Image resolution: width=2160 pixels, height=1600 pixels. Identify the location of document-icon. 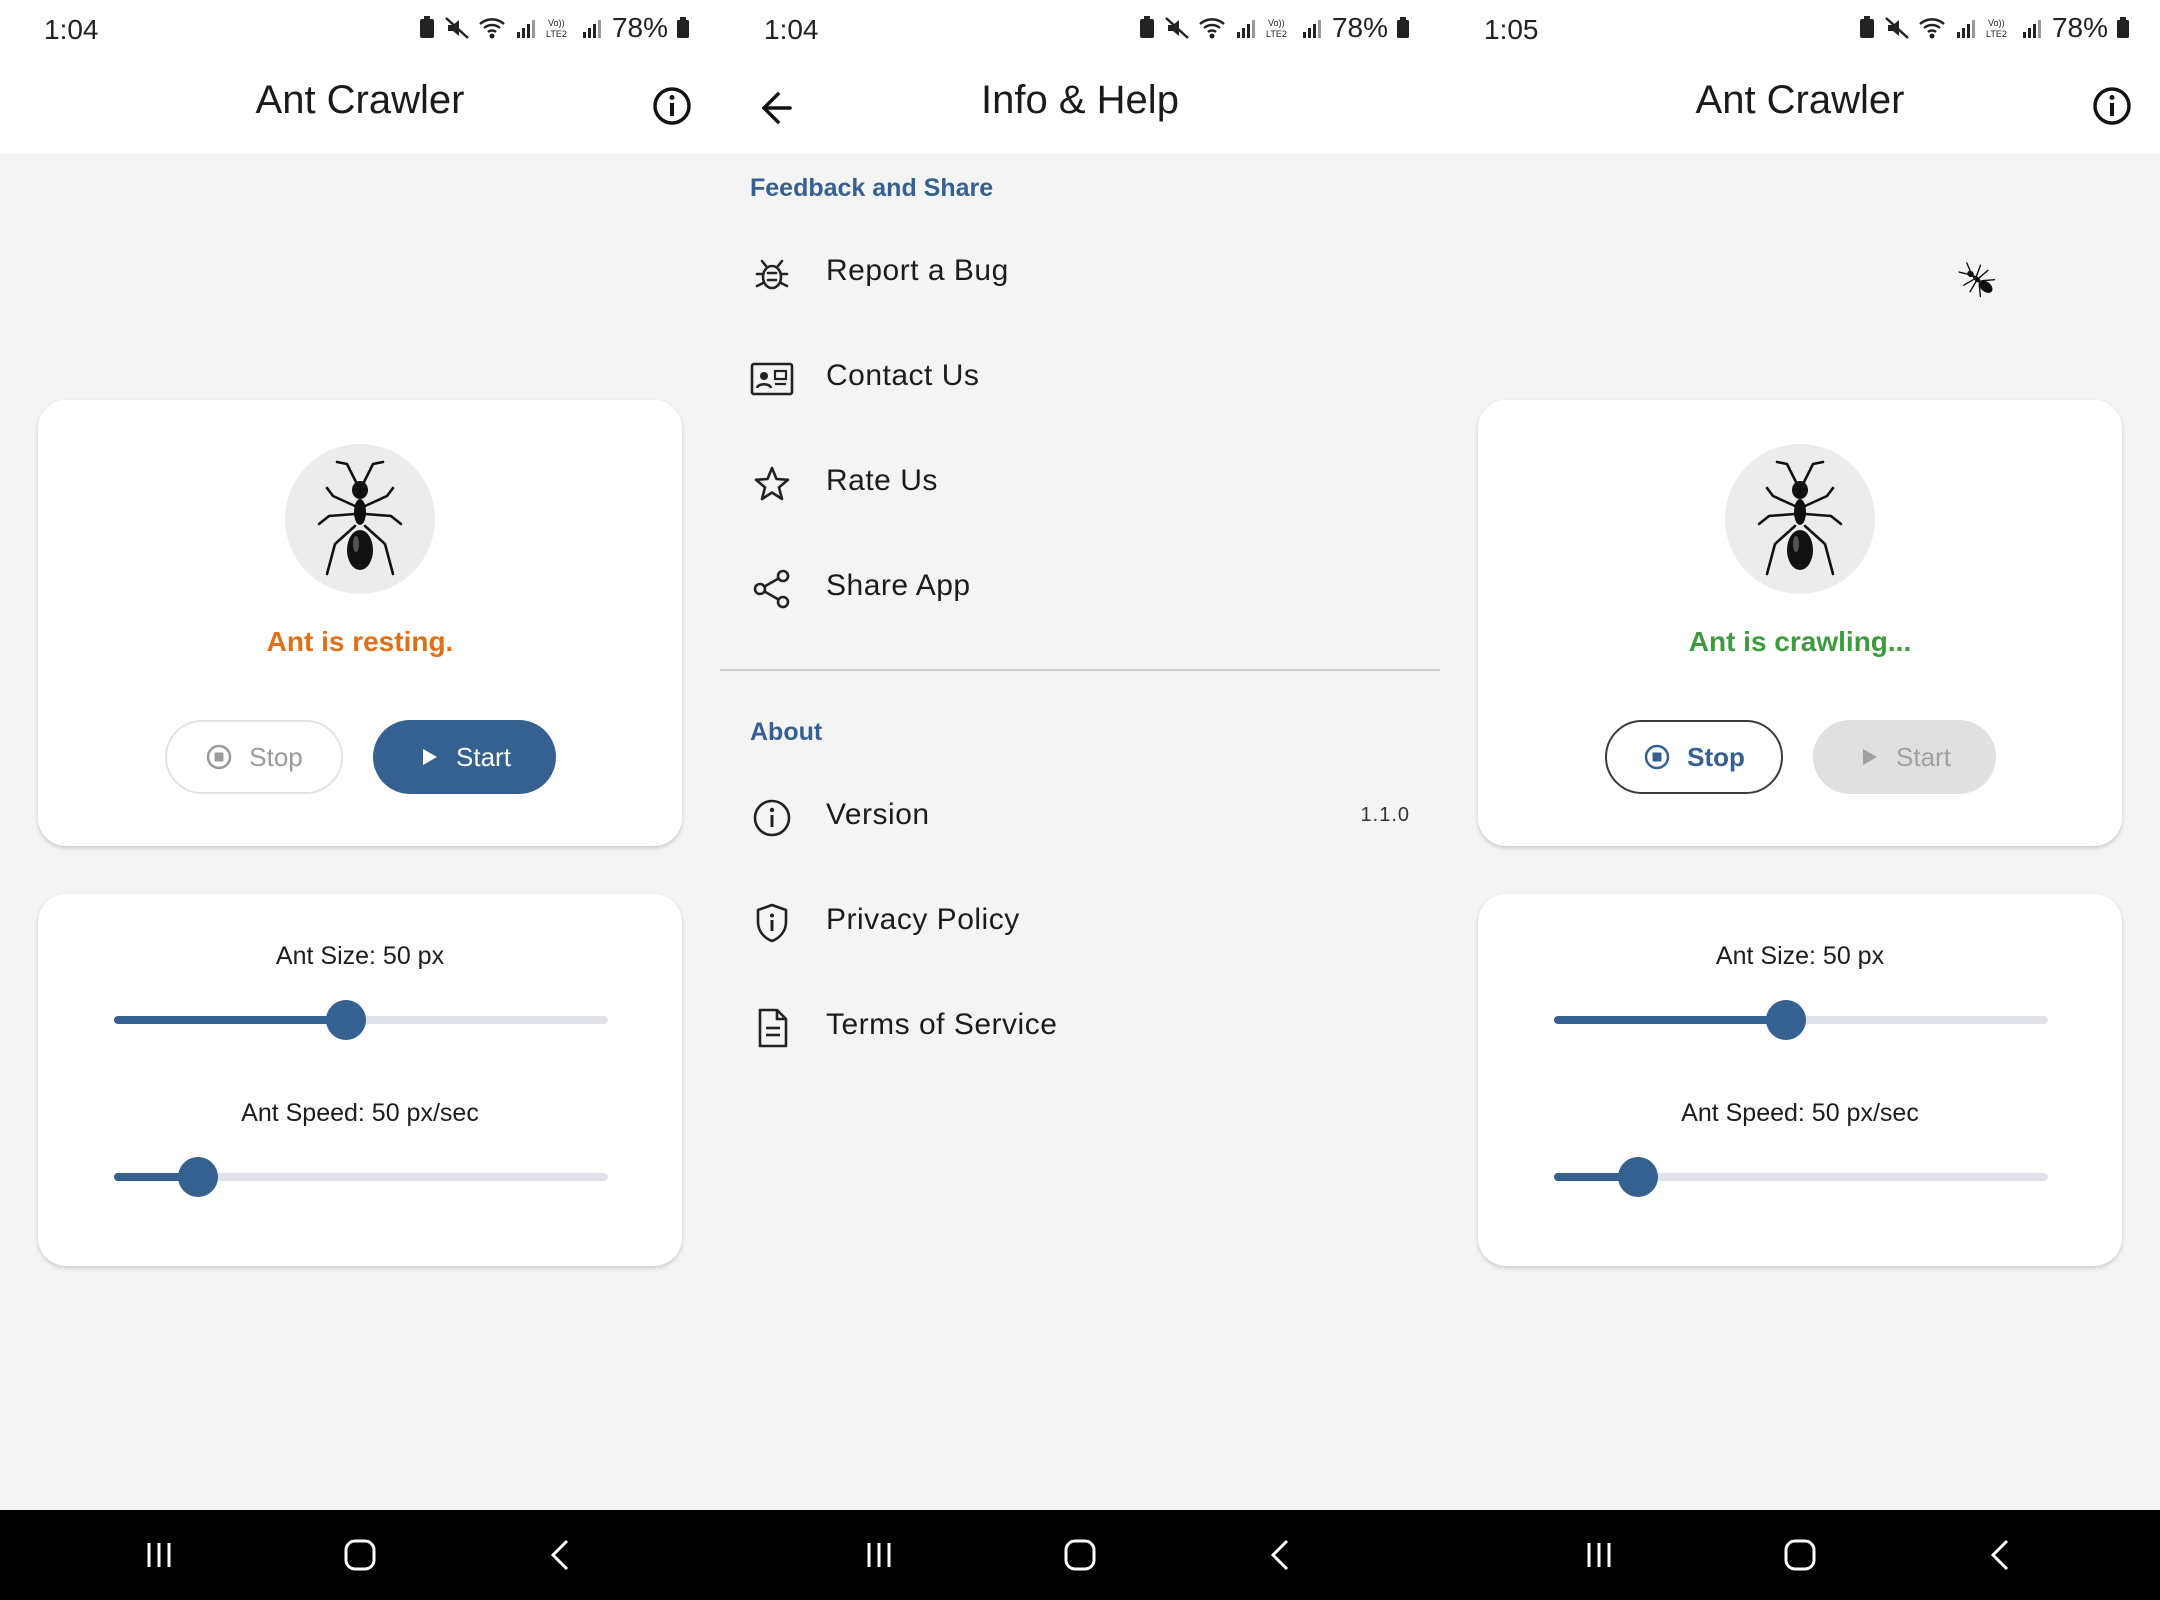
(773, 1028).